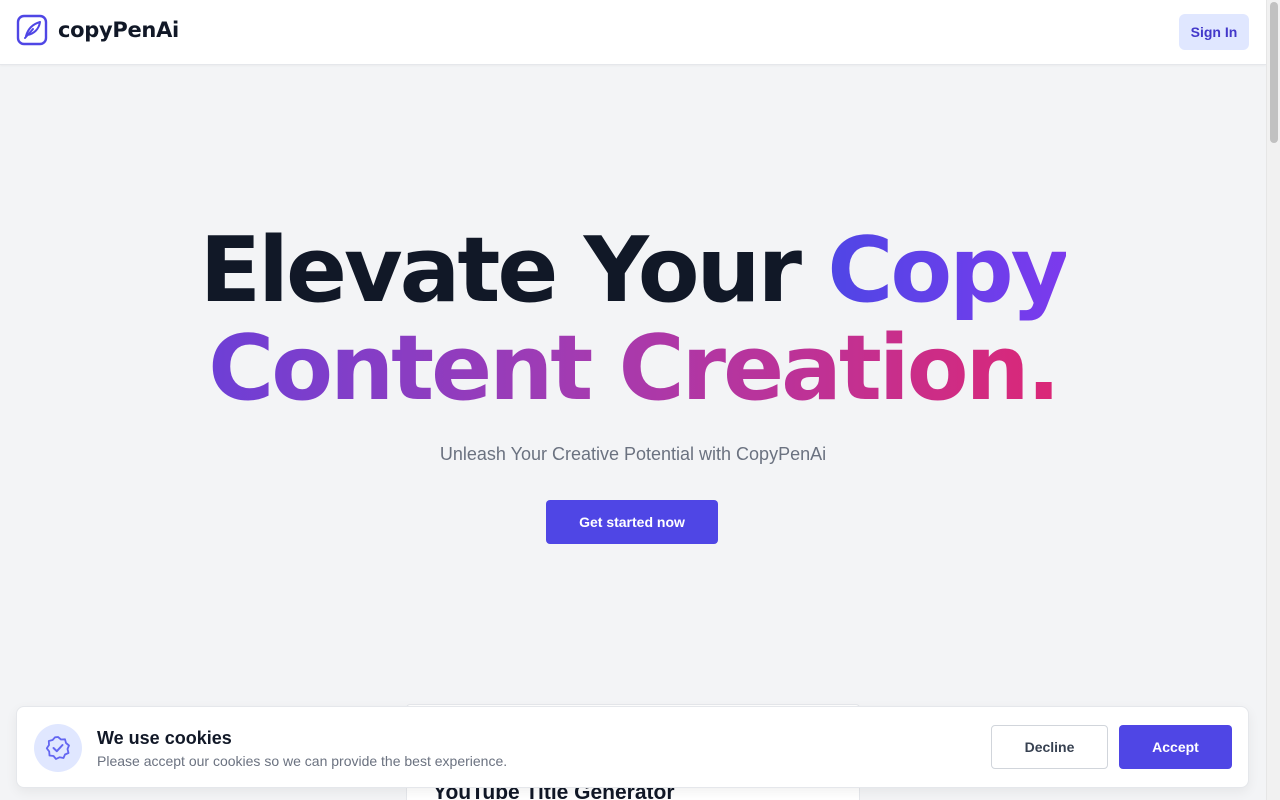 The image size is (1280, 800). Describe the element at coordinates (1049, 747) in the screenshot. I see `decline-button: Decline` at that location.